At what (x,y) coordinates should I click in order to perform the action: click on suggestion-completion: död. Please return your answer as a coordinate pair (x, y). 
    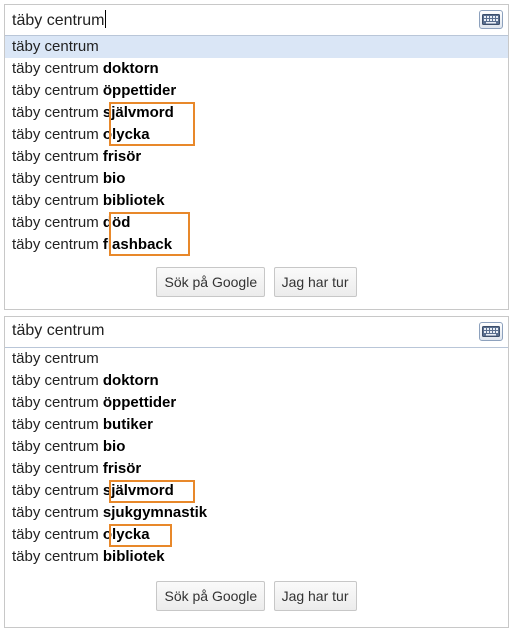
    Looking at the image, I should click on (116, 222).